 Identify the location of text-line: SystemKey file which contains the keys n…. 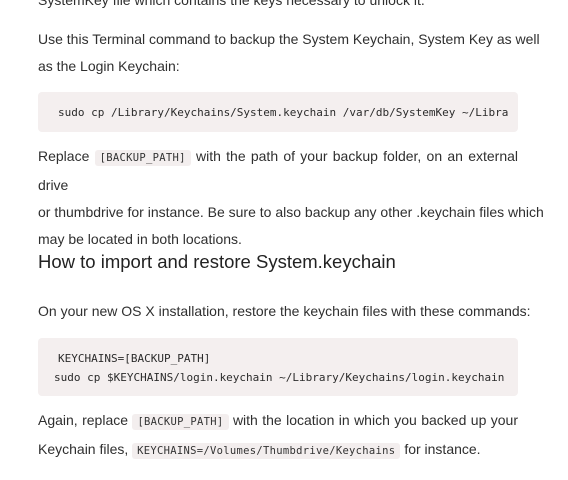
(231, 4).